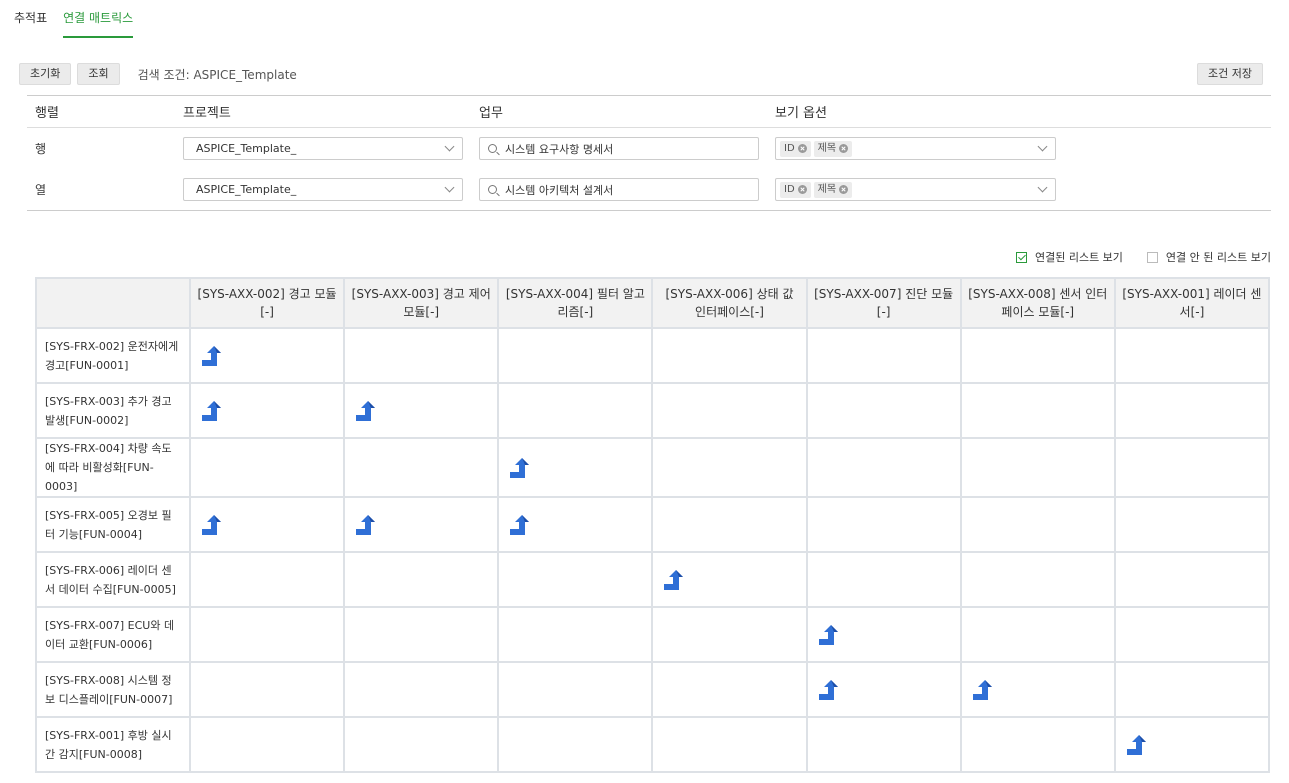 This screenshot has height=783, width=1289. Describe the element at coordinates (1069, 257) in the screenshot. I see `linked-list-toggle: 연결된 리스트 보기` at that location.